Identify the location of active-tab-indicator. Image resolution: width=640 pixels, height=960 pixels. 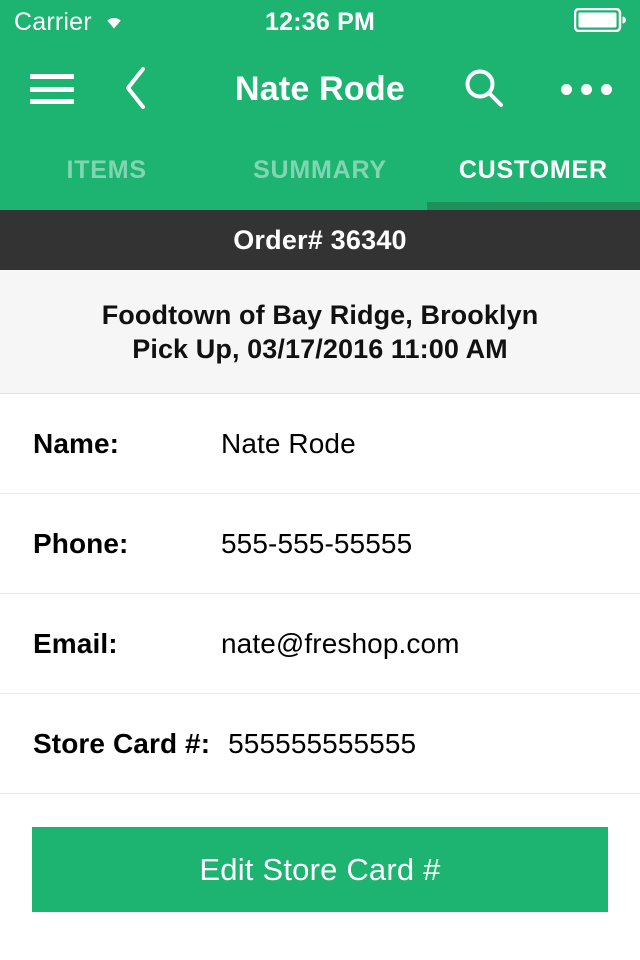
(533, 206).